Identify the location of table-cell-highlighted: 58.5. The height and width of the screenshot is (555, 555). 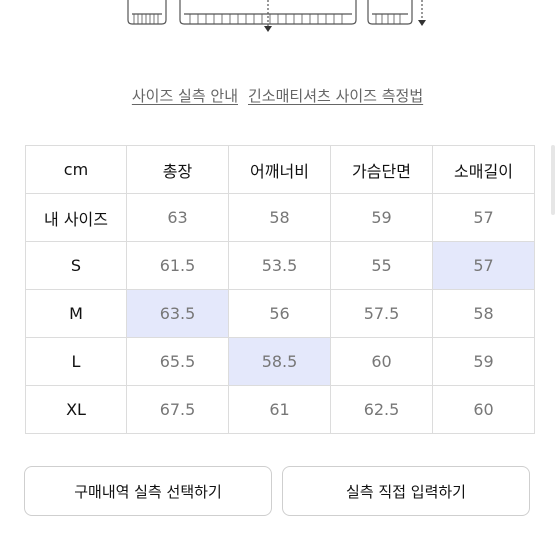
(279, 361).